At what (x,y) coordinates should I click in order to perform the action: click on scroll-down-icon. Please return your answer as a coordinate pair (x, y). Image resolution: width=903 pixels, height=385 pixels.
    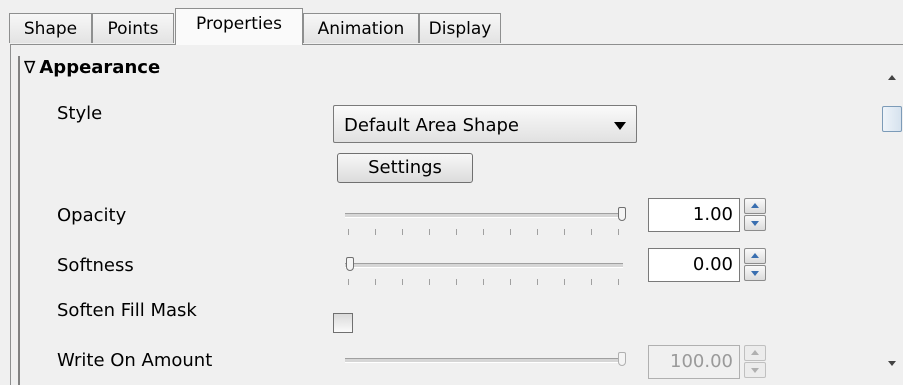
    Looking at the image, I should click on (892, 364).